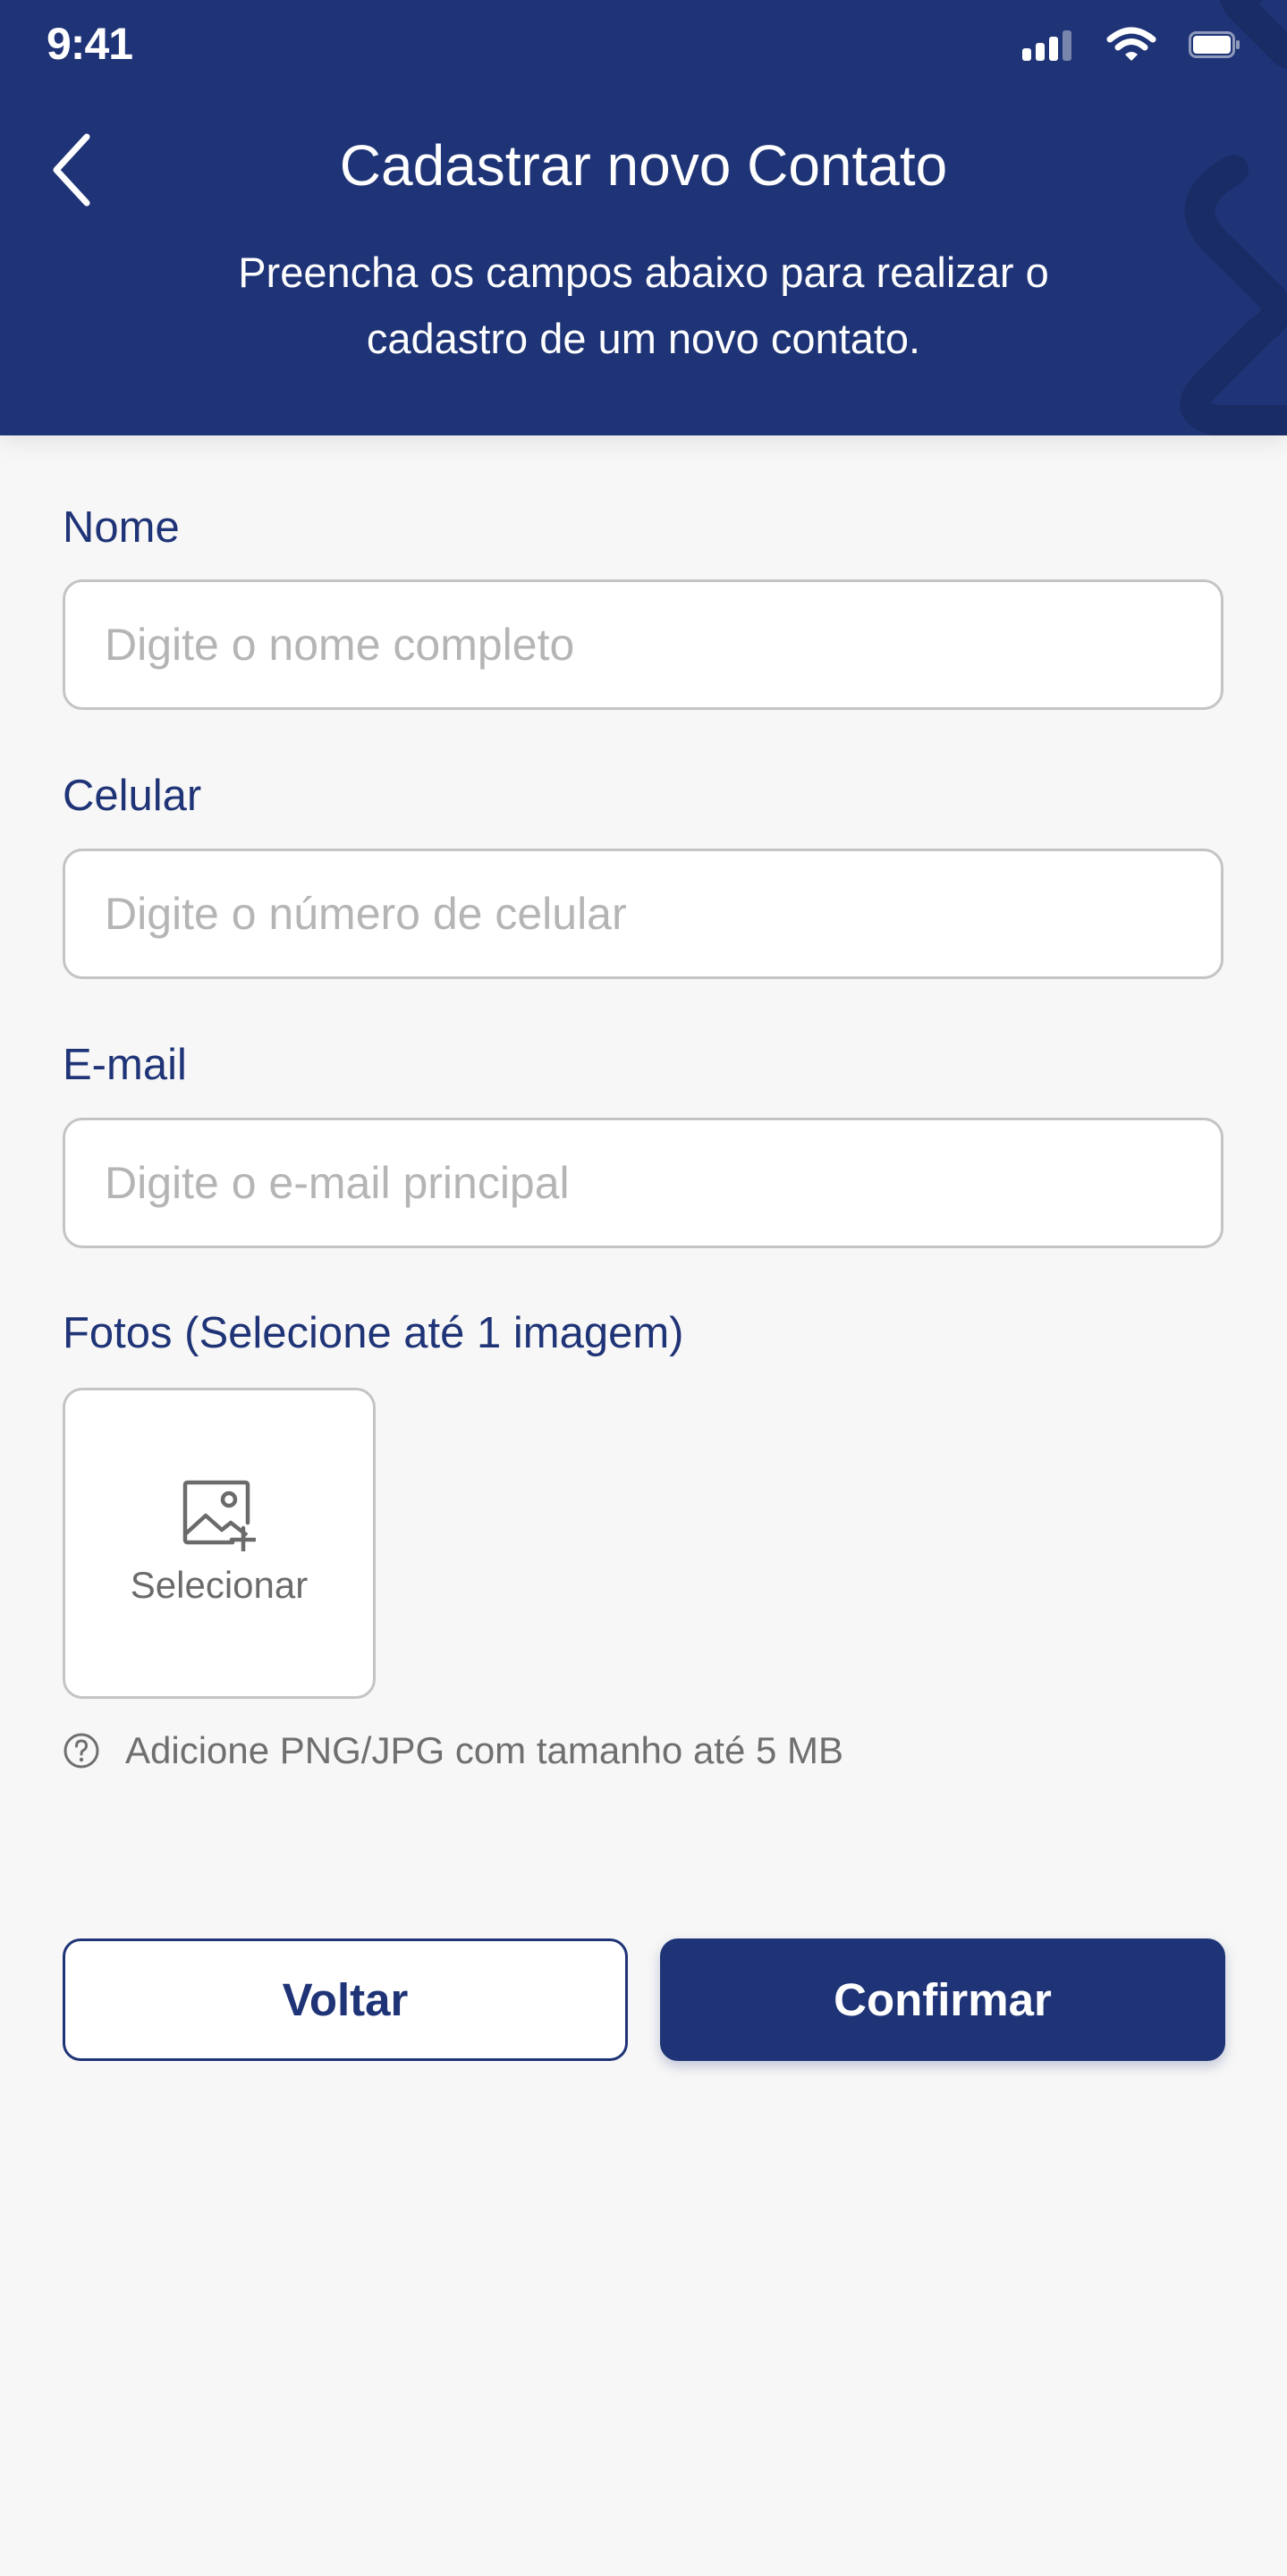 The height and width of the screenshot is (2576, 1287). I want to click on email-label: E-mail, so click(125, 1065).